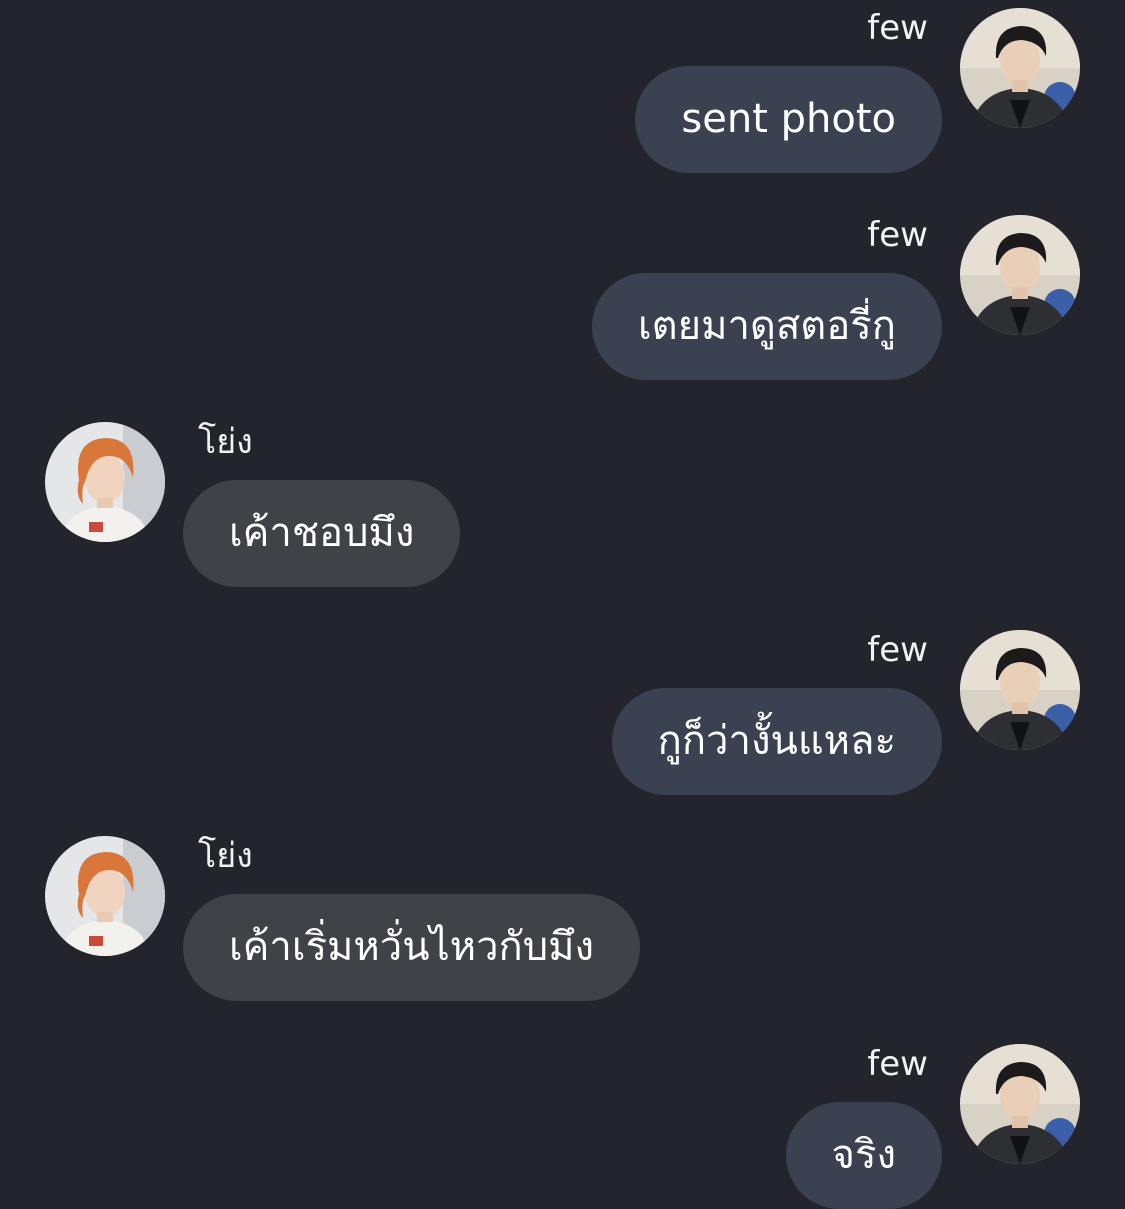 The height and width of the screenshot is (1209, 1125). What do you see at coordinates (776, 741) in the screenshot?
I see `message-bubble: กูก็ว่างั้นแหละ` at bounding box center [776, 741].